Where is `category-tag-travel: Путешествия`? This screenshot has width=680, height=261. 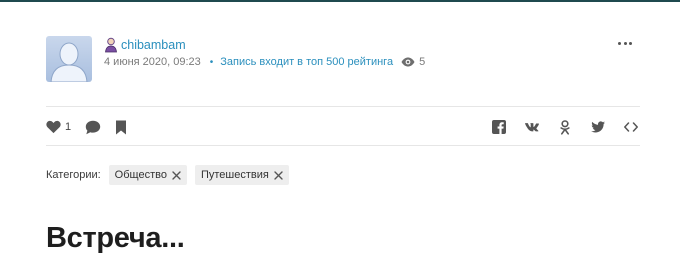
category-tag-travel: Путешествия is located at coordinates (241, 175).